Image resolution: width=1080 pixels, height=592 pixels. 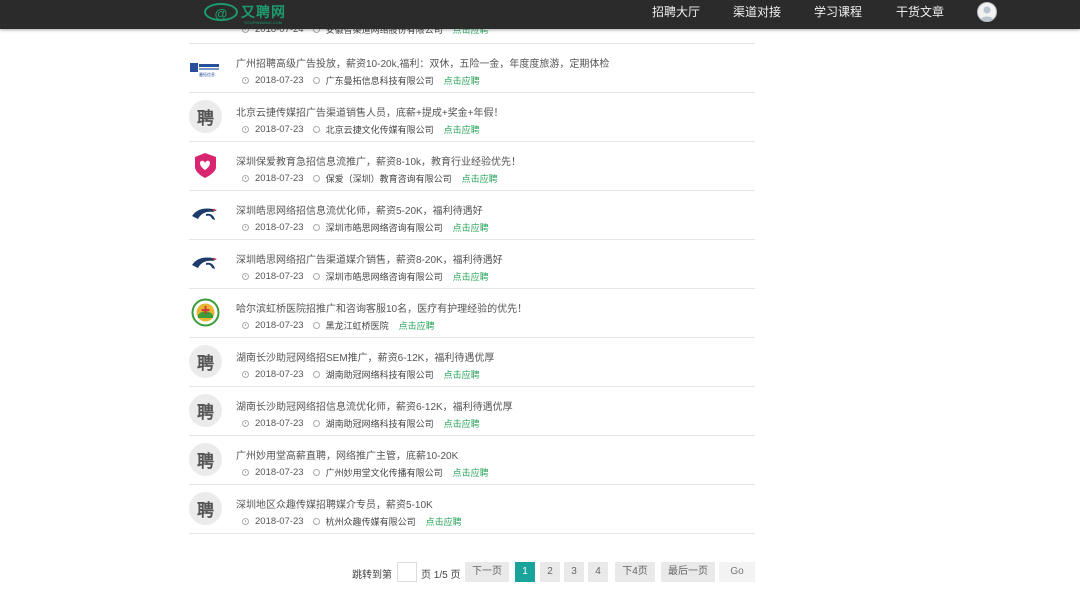 I want to click on next-4-pages-button: 下4页, so click(x=635, y=572).